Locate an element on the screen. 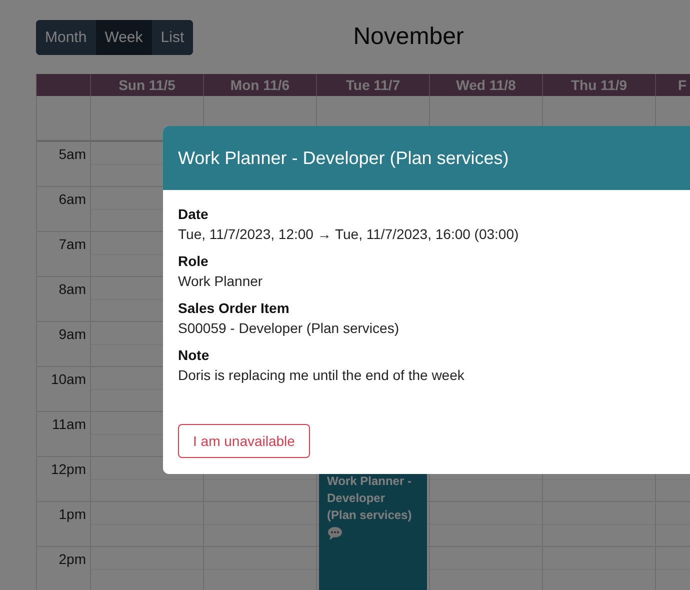 This screenshot has height=590, width=690. time-label: 12pm is located at coordinates (68, 469).